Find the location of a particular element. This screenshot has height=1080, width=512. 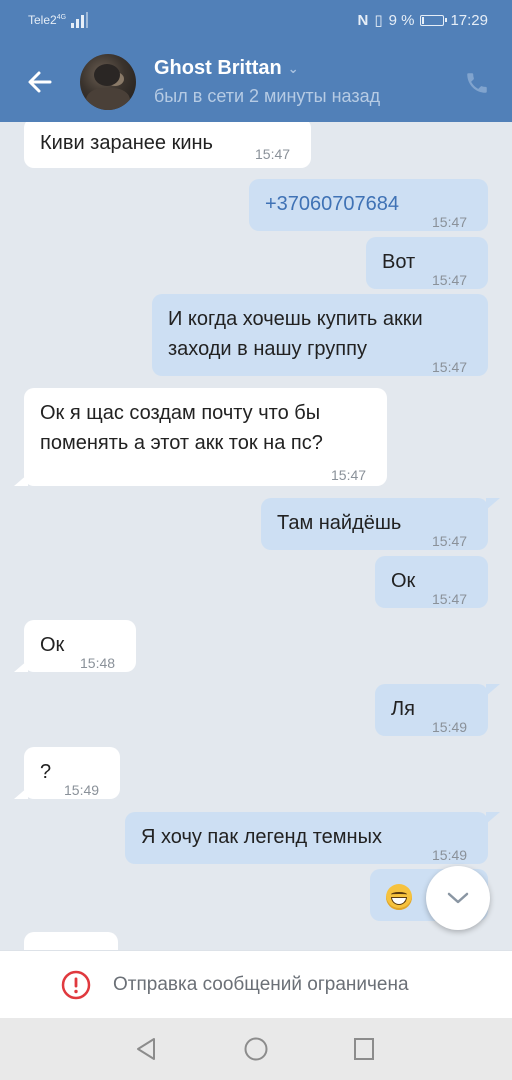

nav-recents-icon is located at coordinates (364, 1049).